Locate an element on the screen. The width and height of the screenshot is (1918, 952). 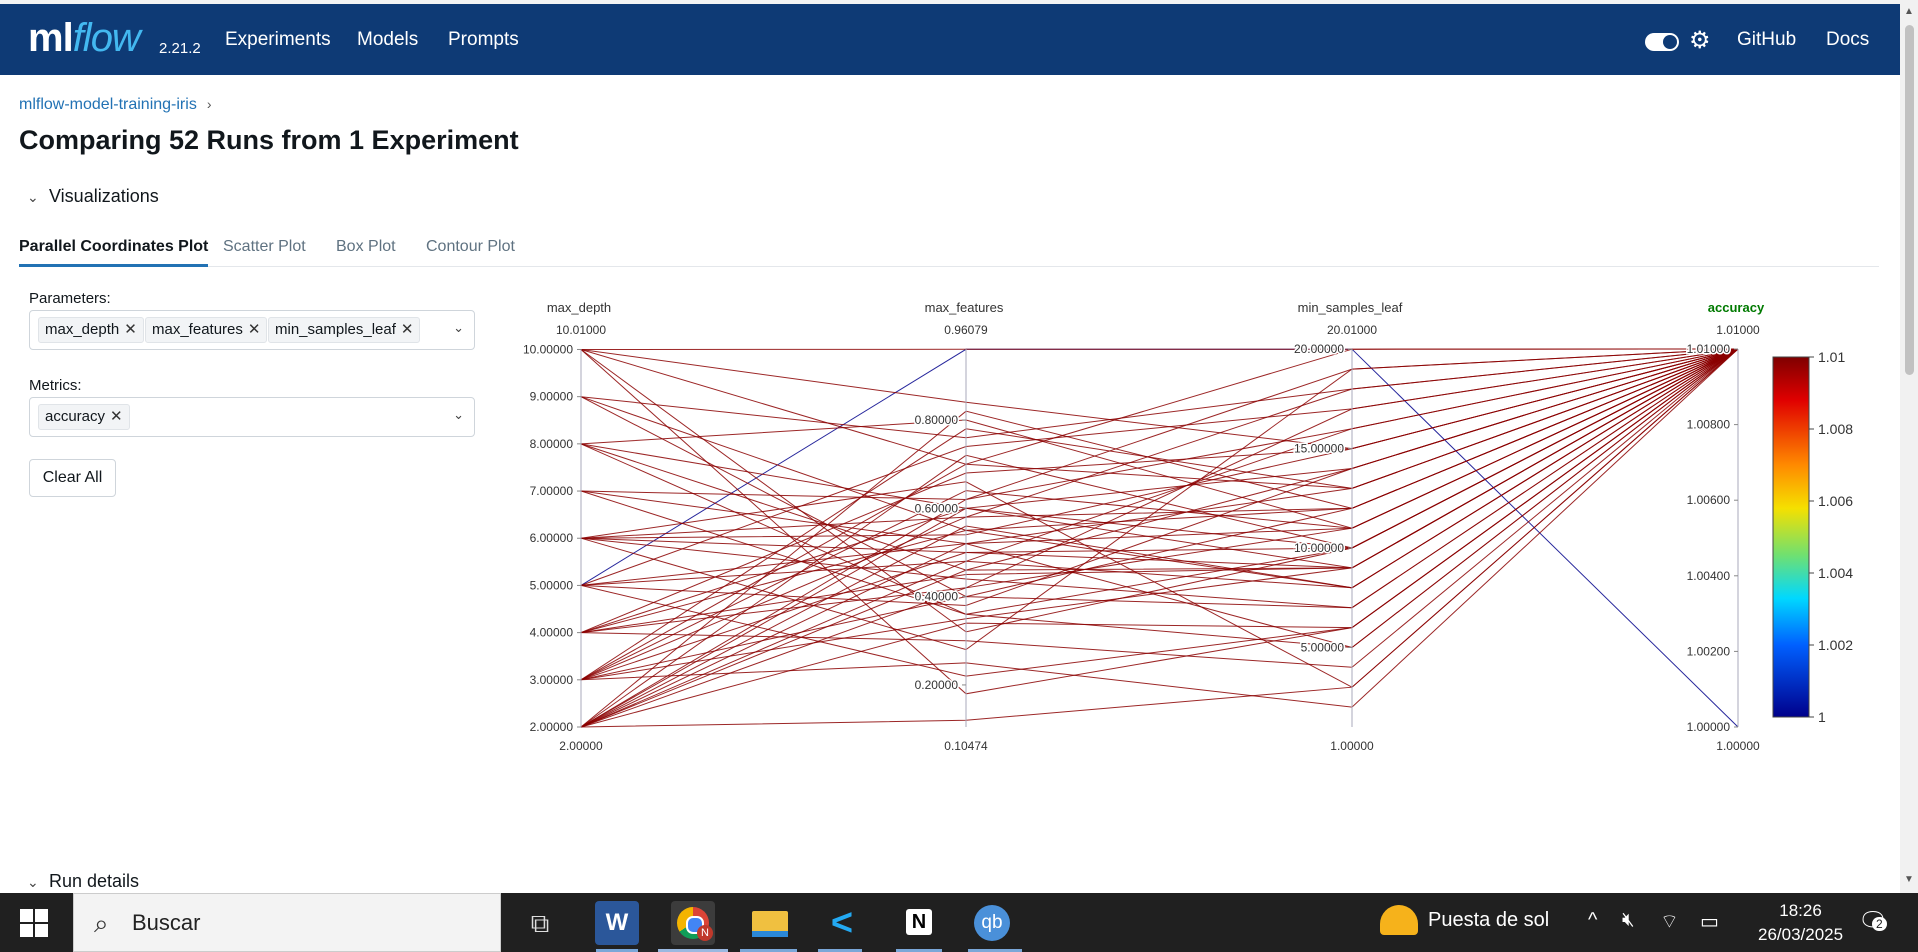
notion-logo: N is located at coordinates (919, 922).